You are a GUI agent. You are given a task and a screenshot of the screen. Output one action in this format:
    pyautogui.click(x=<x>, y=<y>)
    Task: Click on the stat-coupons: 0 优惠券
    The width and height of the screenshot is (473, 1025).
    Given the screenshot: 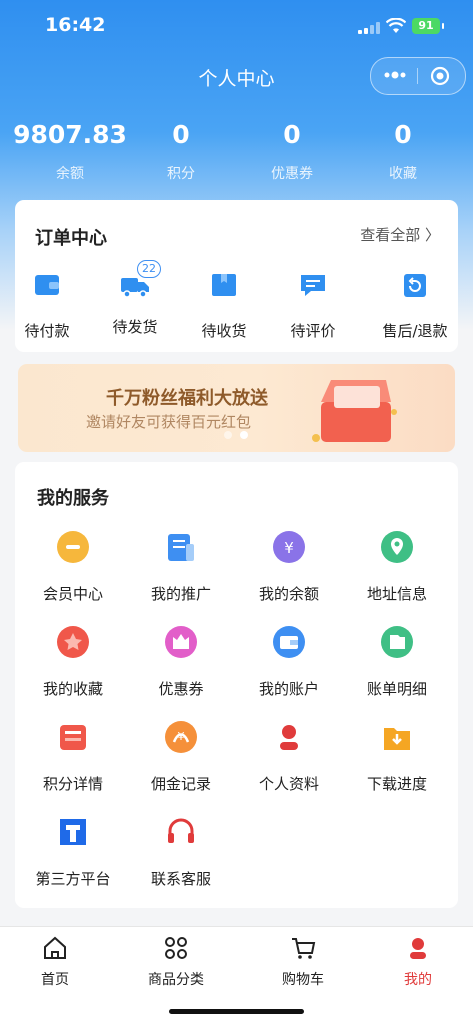 What is the action you would take?
    pyautogui.click(x=292, y=151)
    